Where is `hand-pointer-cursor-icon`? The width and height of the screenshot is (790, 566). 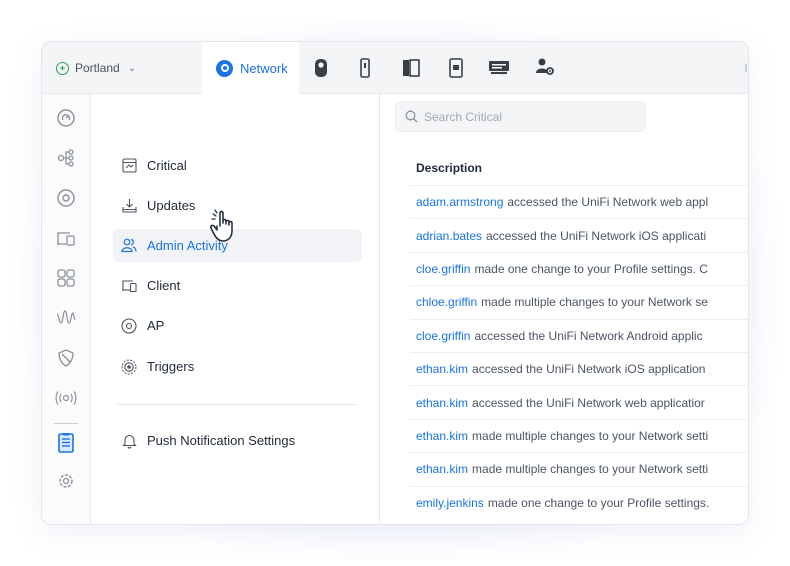
hand-pointer-cursor-icon is located at coordinates (221, 225).